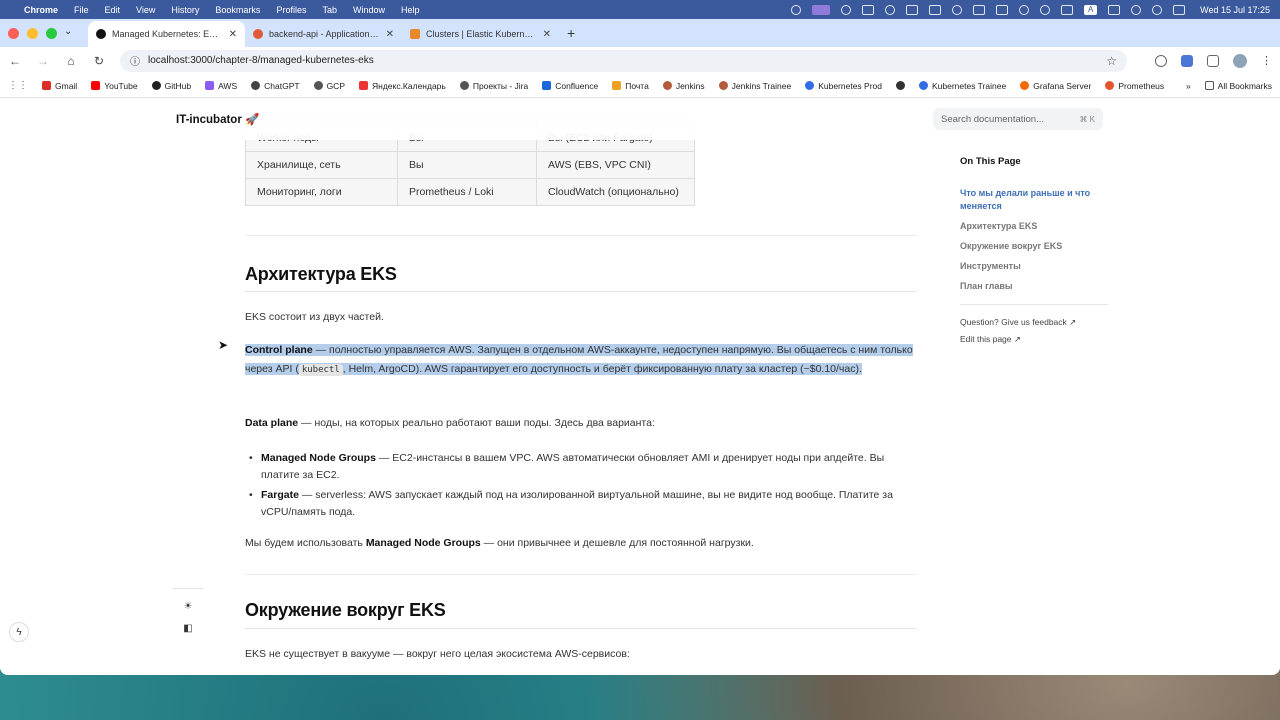 This screenshot has height=720, width=1280. What do you see at coordinates (1235, 10) in the screenshot?
I see `clock: Wed 15 Jul 17:25` at bounding box center [1235, 10].